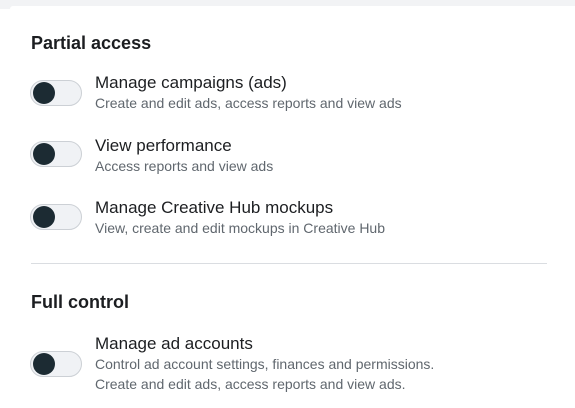  Describe the element at coordinates (80, 302) in the screenshot. I see `section-title-full-control: Full control` at that location.